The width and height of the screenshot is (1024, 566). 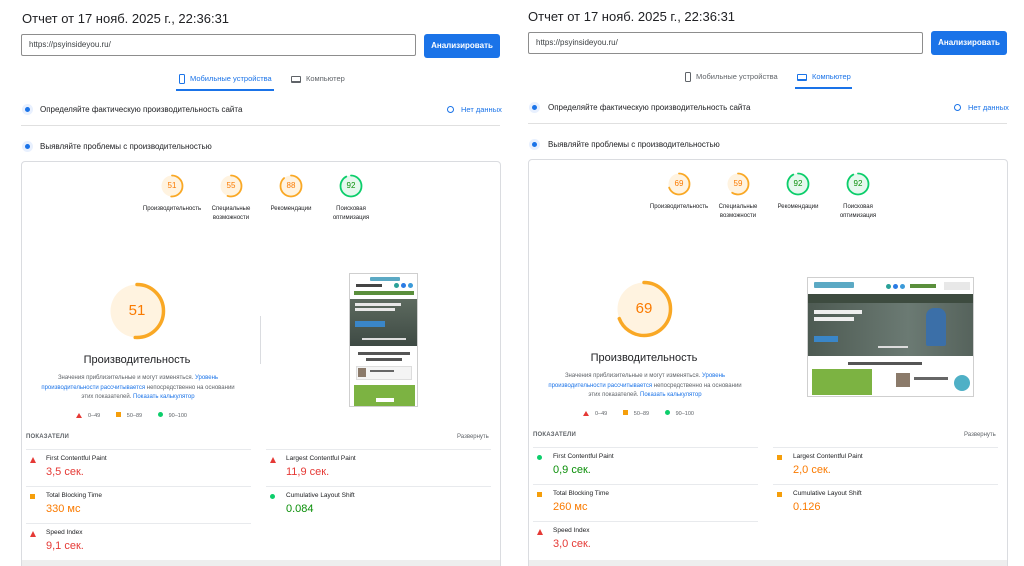 I want to click on metric-si: Speed Index 9,1 сек., so click(x=138, y=541).